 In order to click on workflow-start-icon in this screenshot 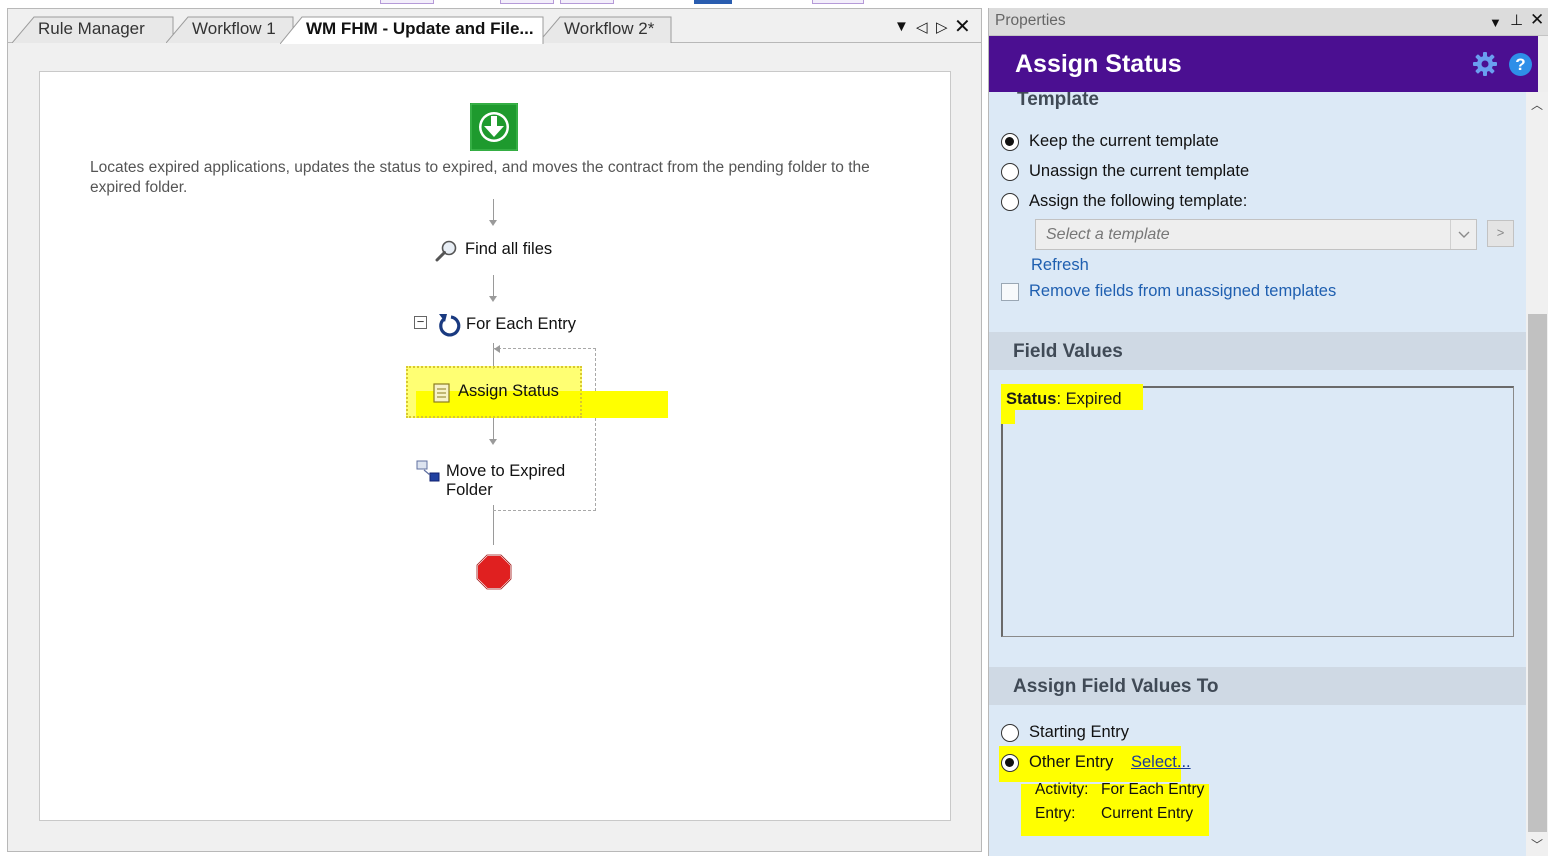, I will do `click(494, 127)`.